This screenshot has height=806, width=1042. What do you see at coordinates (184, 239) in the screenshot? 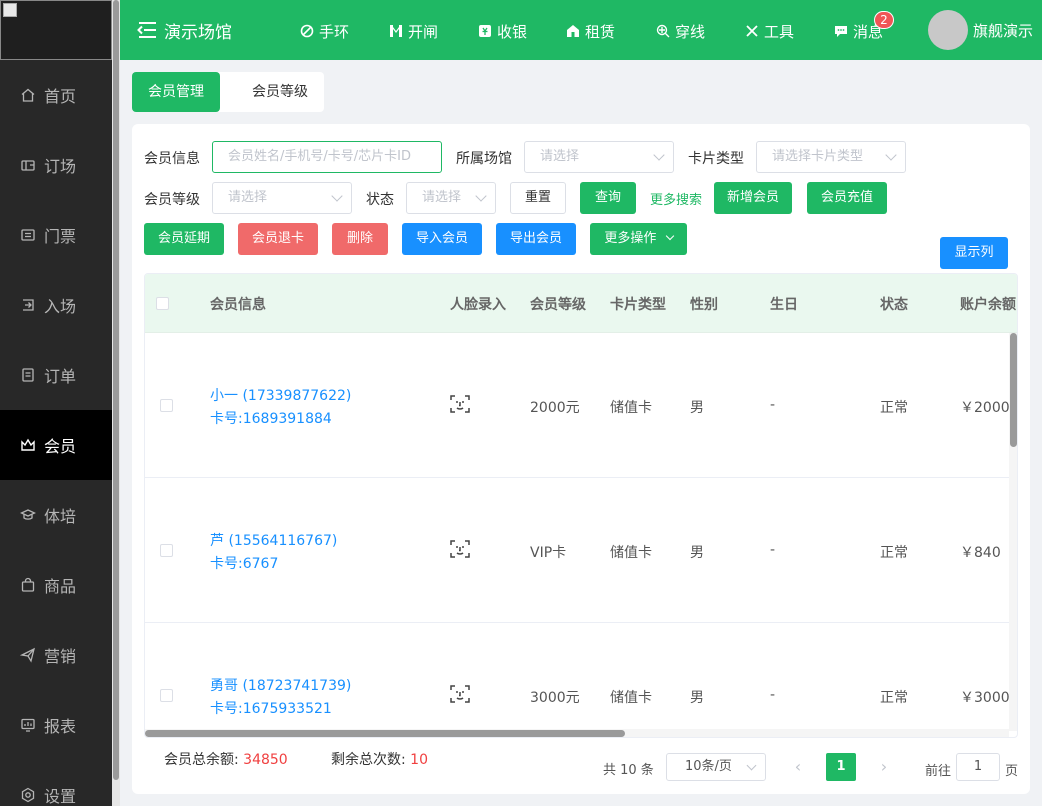
I see `extend-button: 会员延期` at bounding box center [184, 239].